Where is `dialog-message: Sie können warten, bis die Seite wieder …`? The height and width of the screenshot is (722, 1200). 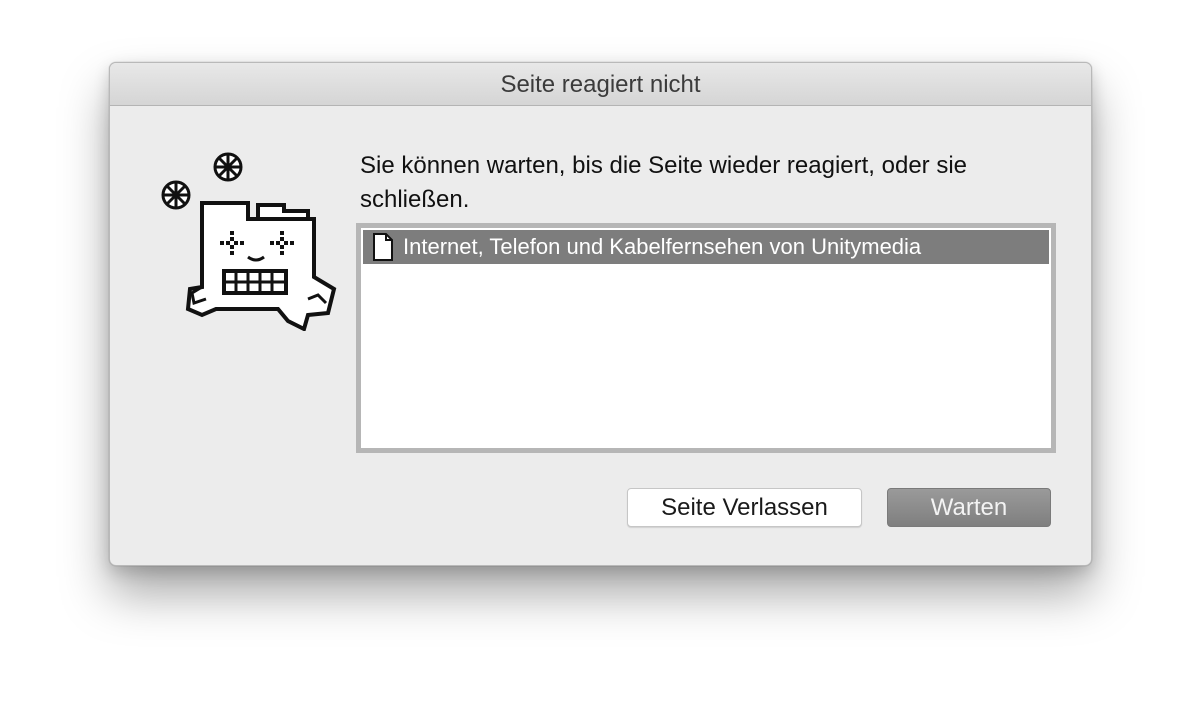 dialog-message: Sie können warten, bis die Seite wieder … is located at coordinates (664, 182).